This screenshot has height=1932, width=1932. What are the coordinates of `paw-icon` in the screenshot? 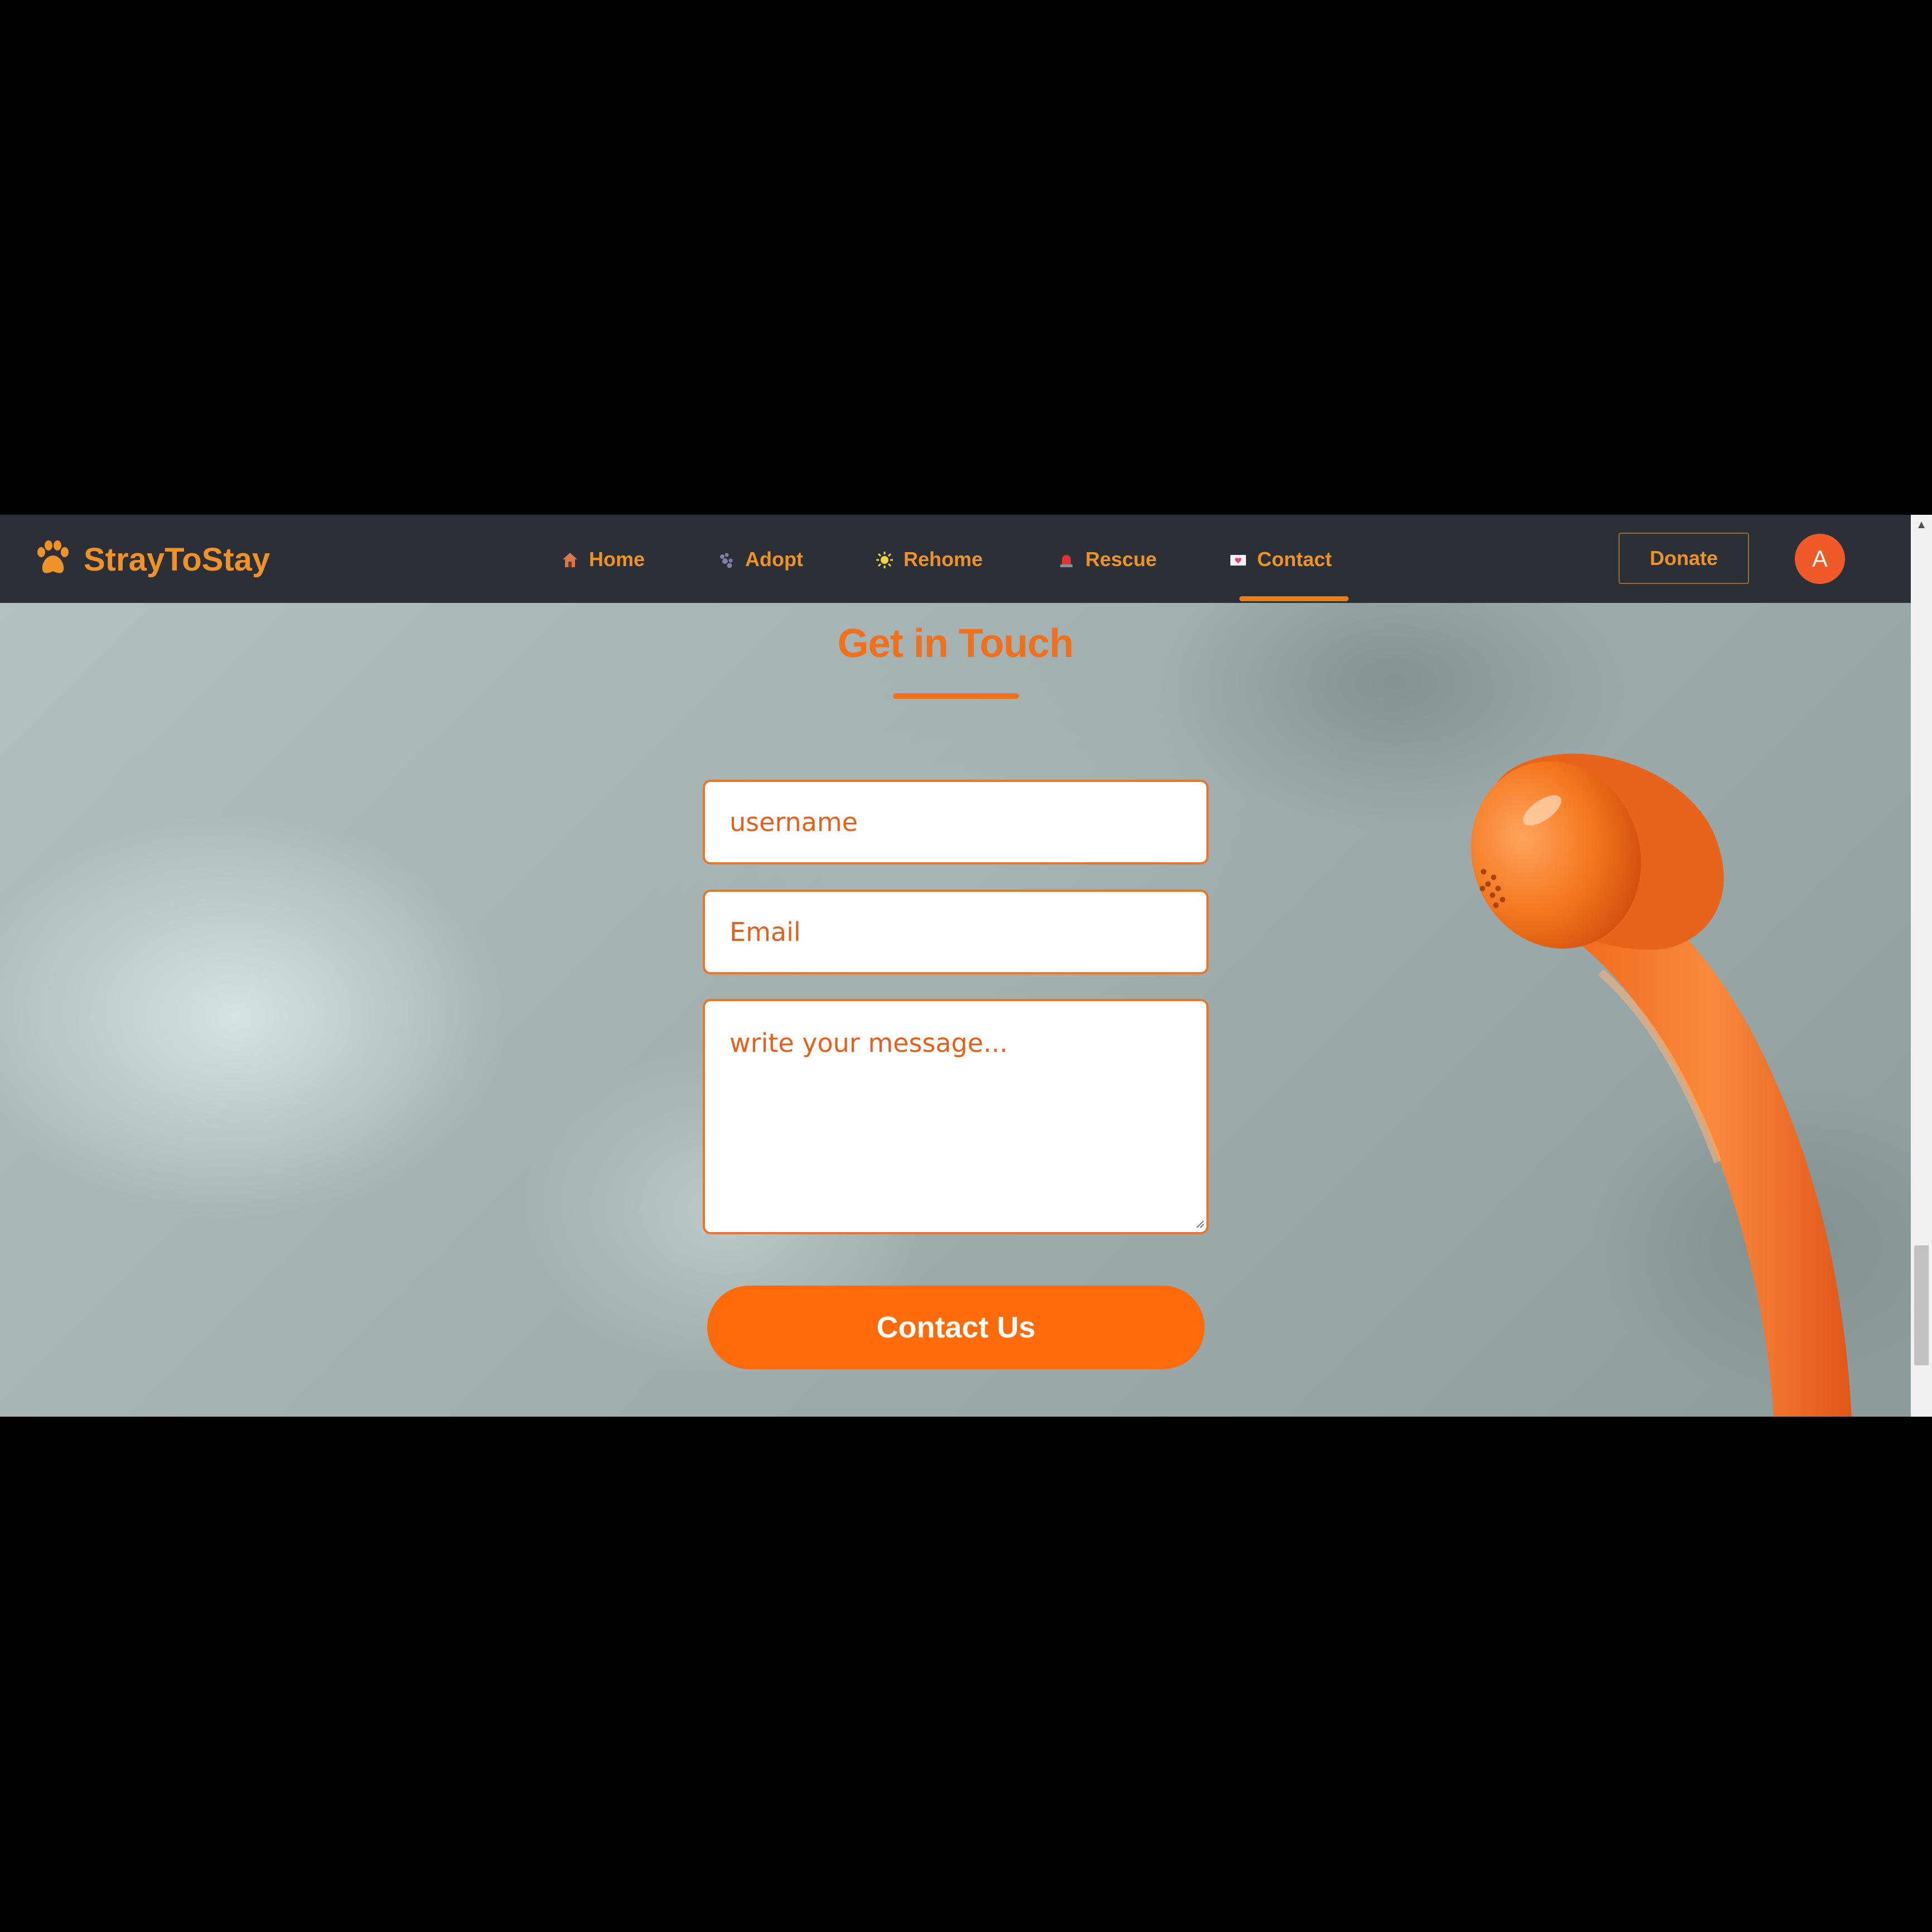 It's located at (53, 560).